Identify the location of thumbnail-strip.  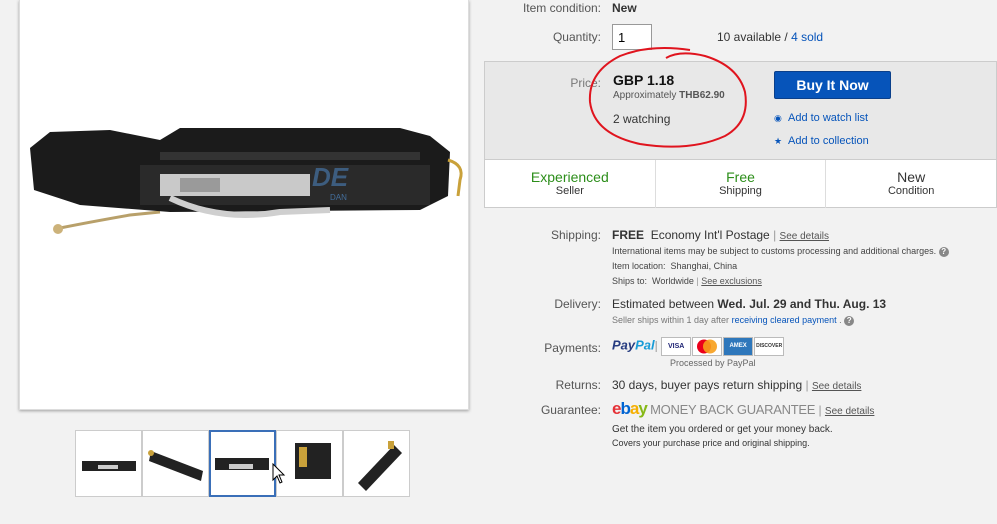
(242, 463).